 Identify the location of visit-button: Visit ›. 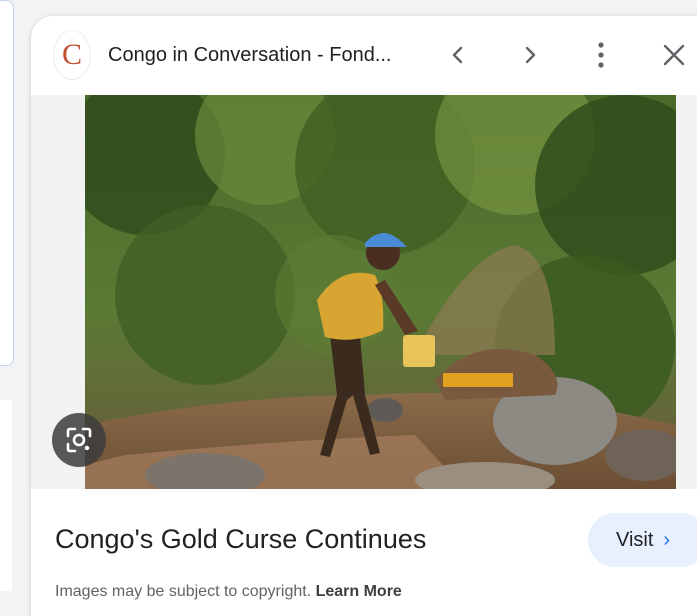
(642, 540).